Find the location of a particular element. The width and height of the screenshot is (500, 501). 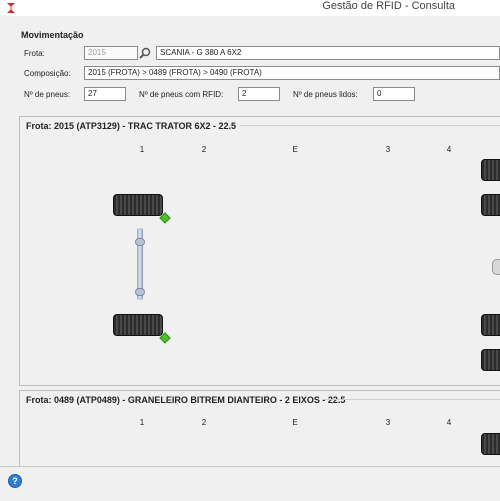

help-icon: ? is located at coordinates (15, 481).